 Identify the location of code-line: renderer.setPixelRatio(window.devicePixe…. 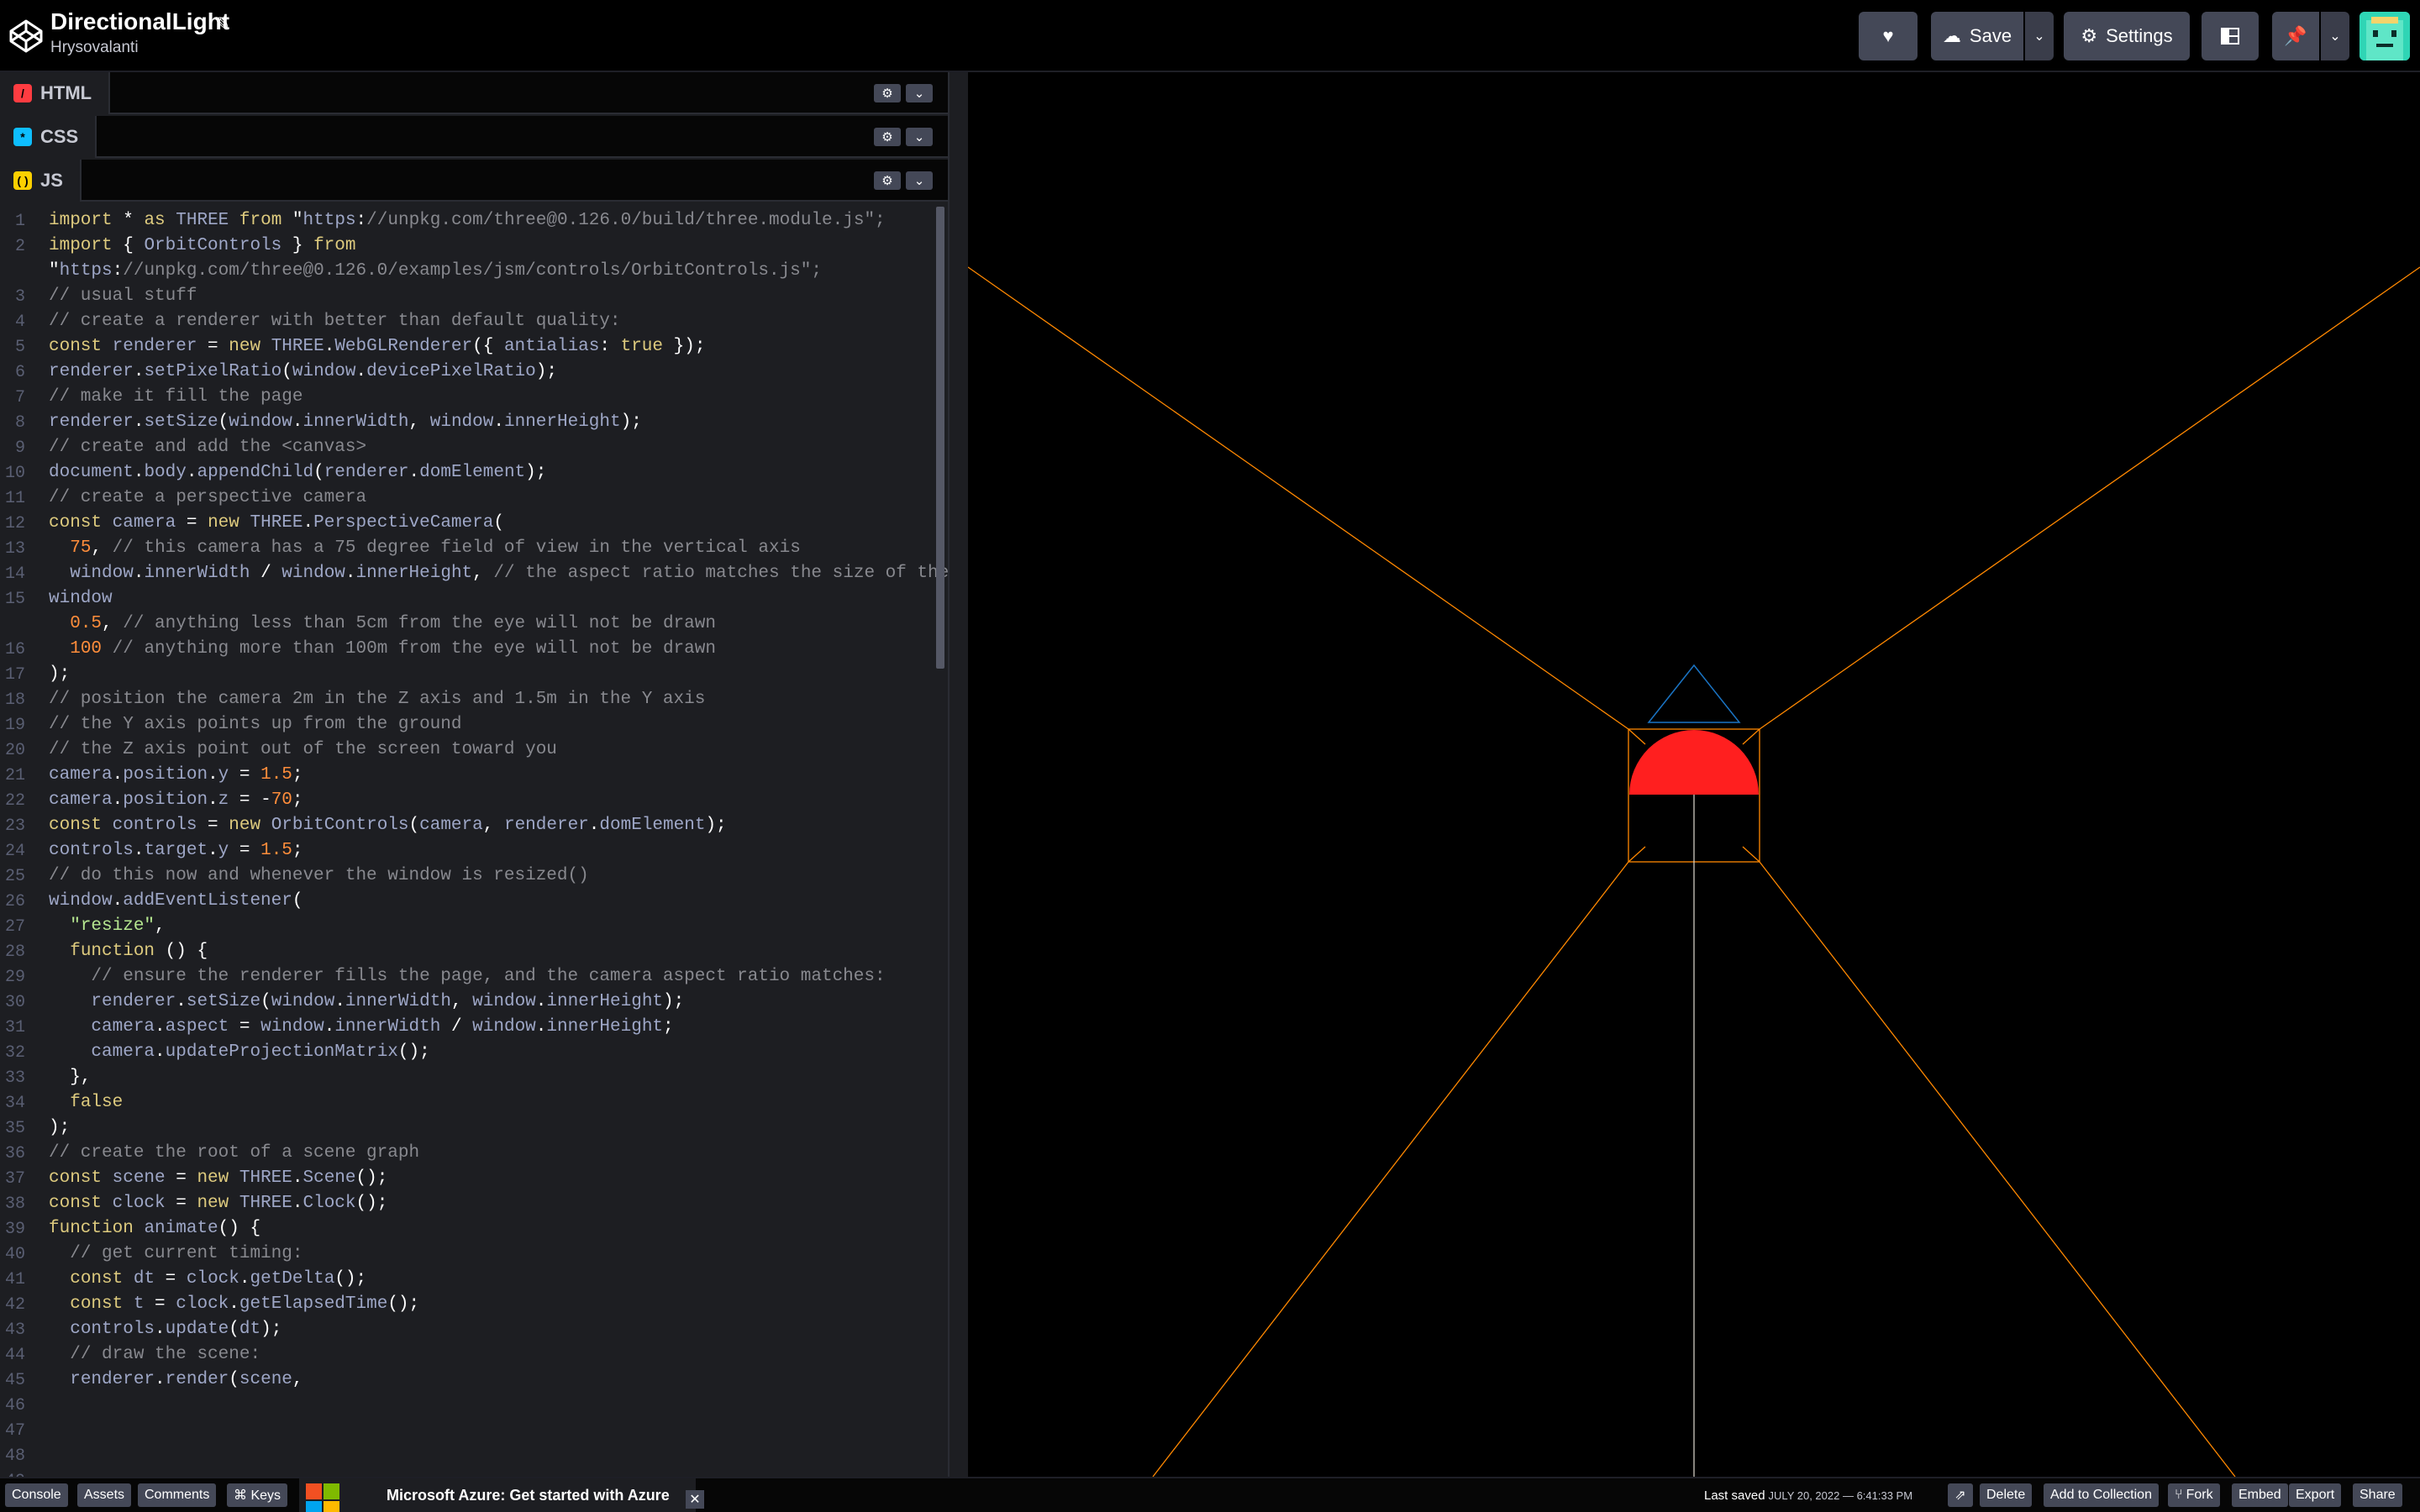
(303, 371).